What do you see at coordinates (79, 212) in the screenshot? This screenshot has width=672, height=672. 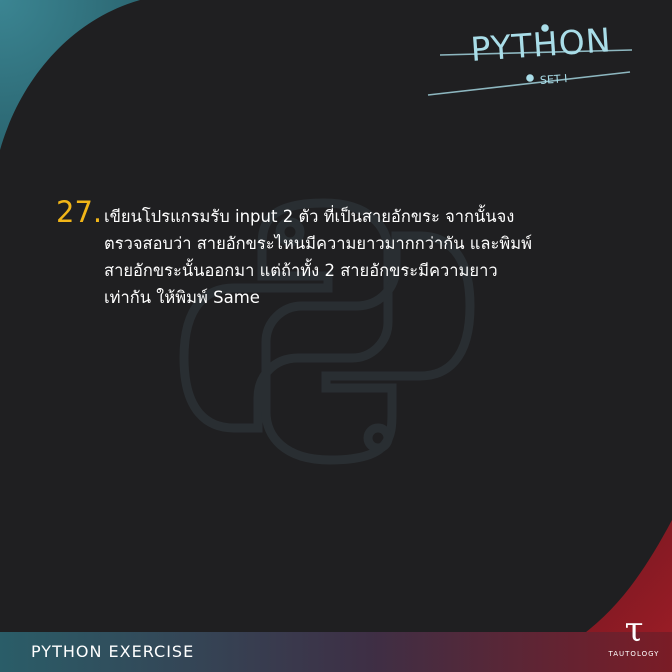 I see `question-number: 27.` at bounding box center [79, 212].